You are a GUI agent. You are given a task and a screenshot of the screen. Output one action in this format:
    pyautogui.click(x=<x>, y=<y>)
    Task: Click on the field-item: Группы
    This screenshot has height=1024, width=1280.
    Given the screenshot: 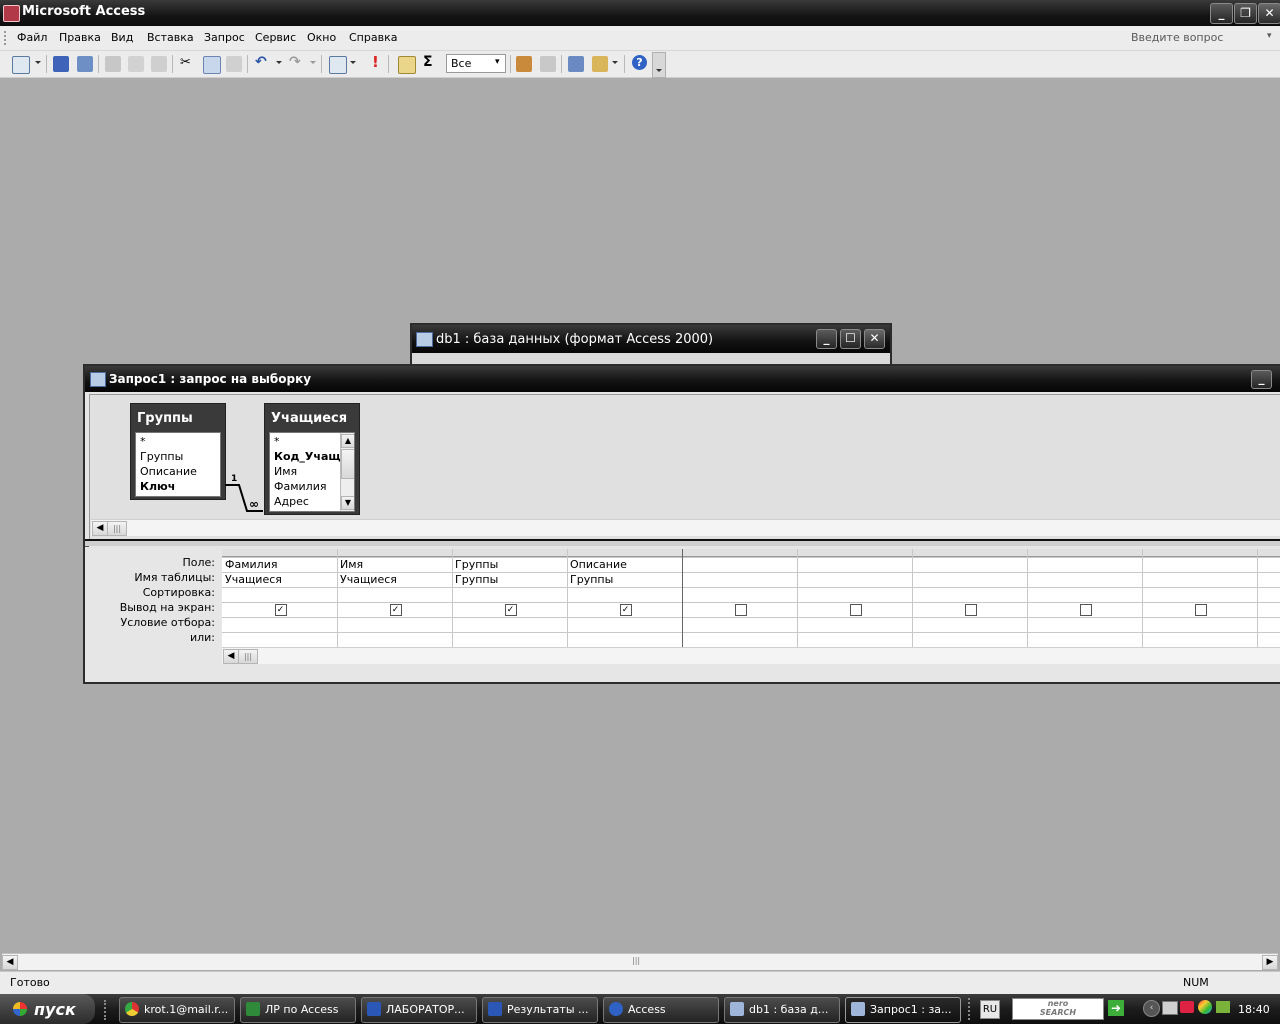 What is the action you would take?
    pyautogui.click(x=161, y=456)
    